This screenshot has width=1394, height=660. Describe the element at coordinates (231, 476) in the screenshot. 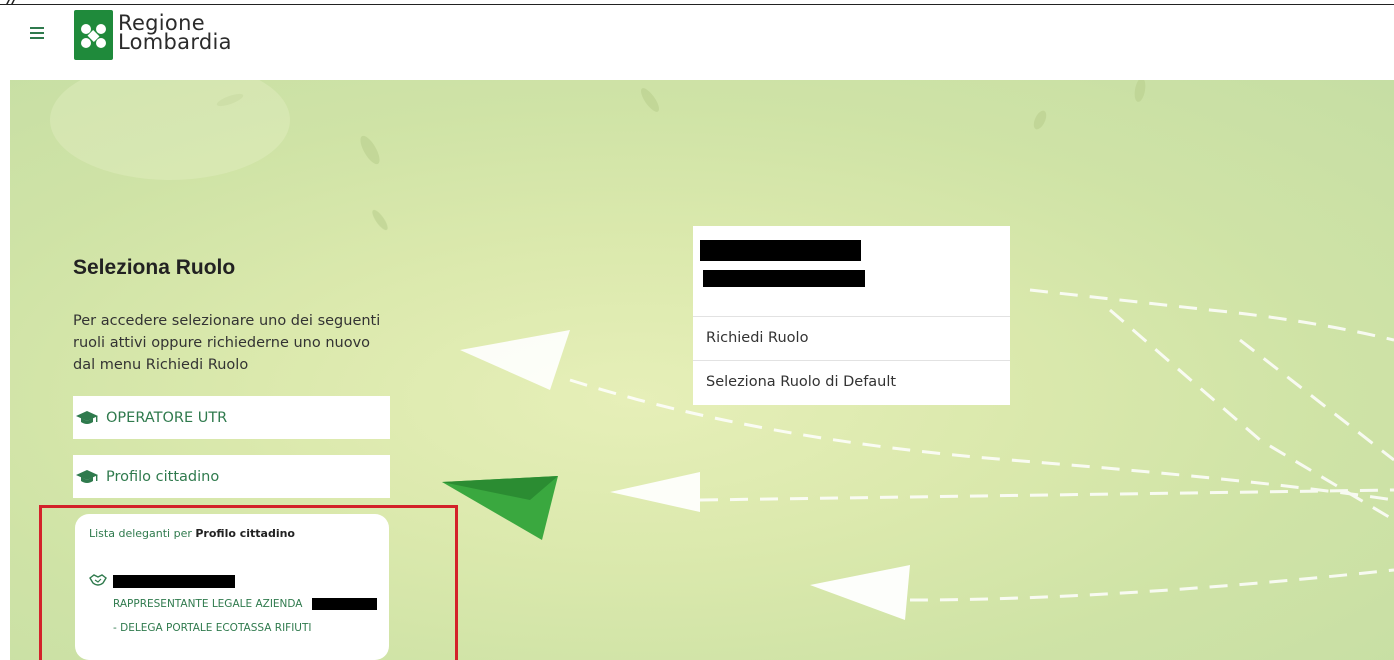

I see `role-button-profilo-cittadino: Profilo cittadino` at that location.